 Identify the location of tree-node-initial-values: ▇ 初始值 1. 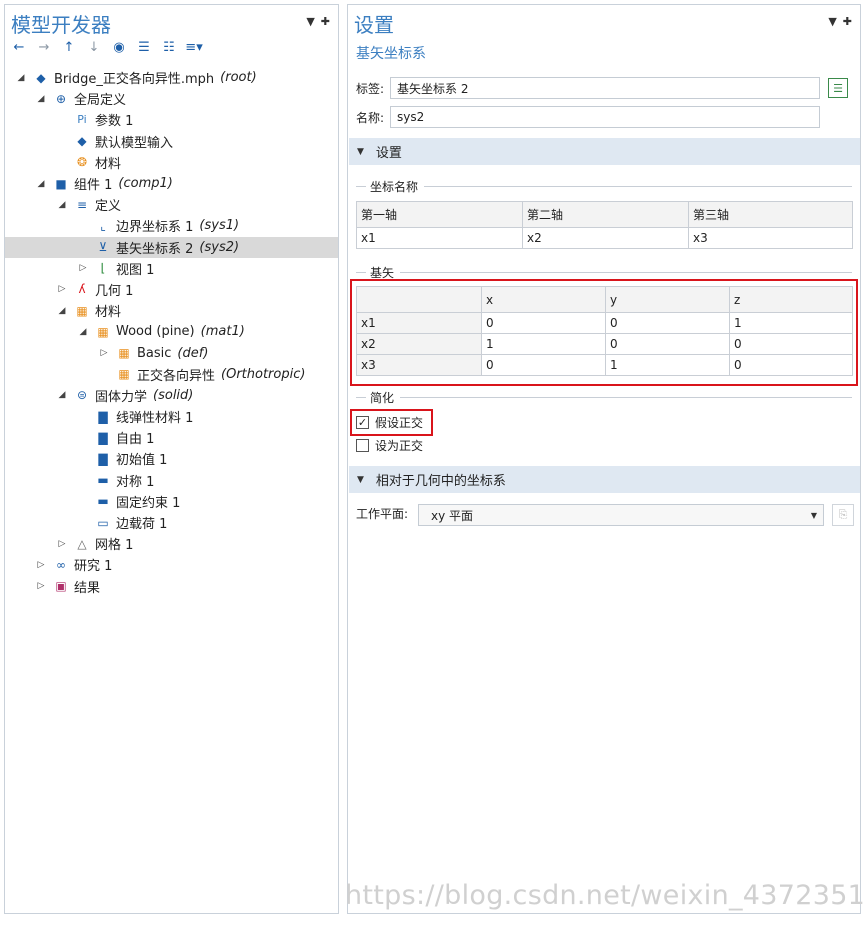
(171, 458).